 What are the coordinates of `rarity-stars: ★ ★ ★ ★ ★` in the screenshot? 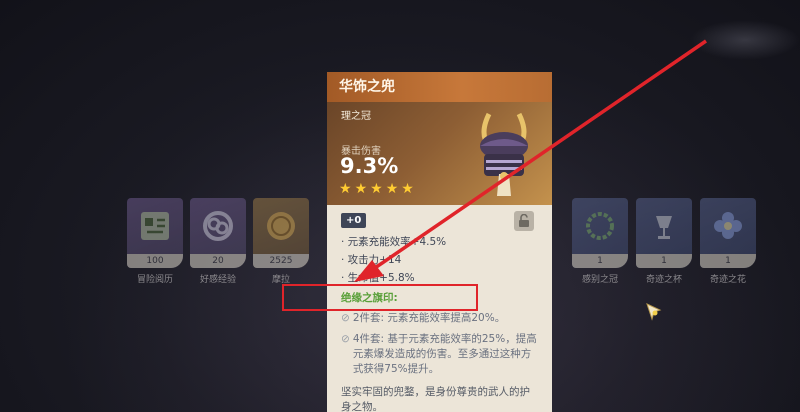 It's located at (376, 189).